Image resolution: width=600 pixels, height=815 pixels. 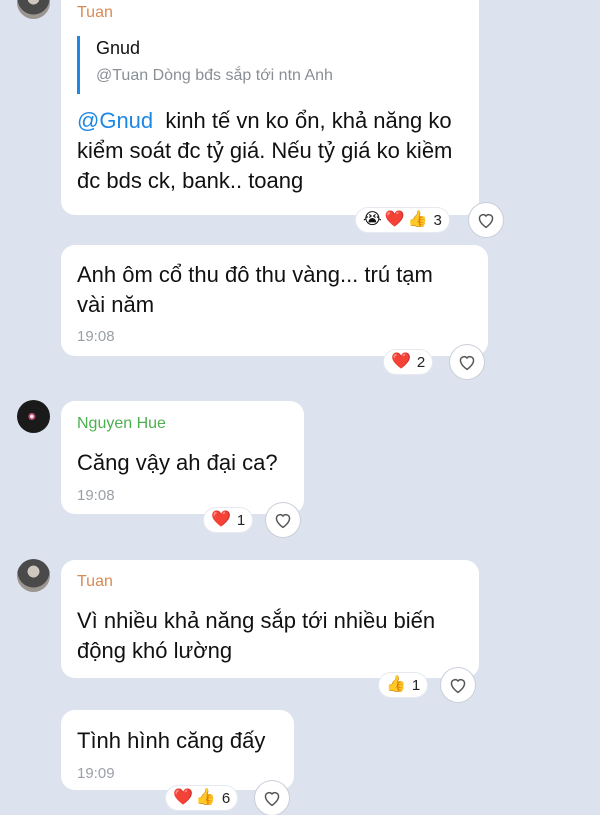 What do you see at coordinates (96, 773) in the screenshot?
I see `message-time: 19:09` at bounding box center [96, 773].